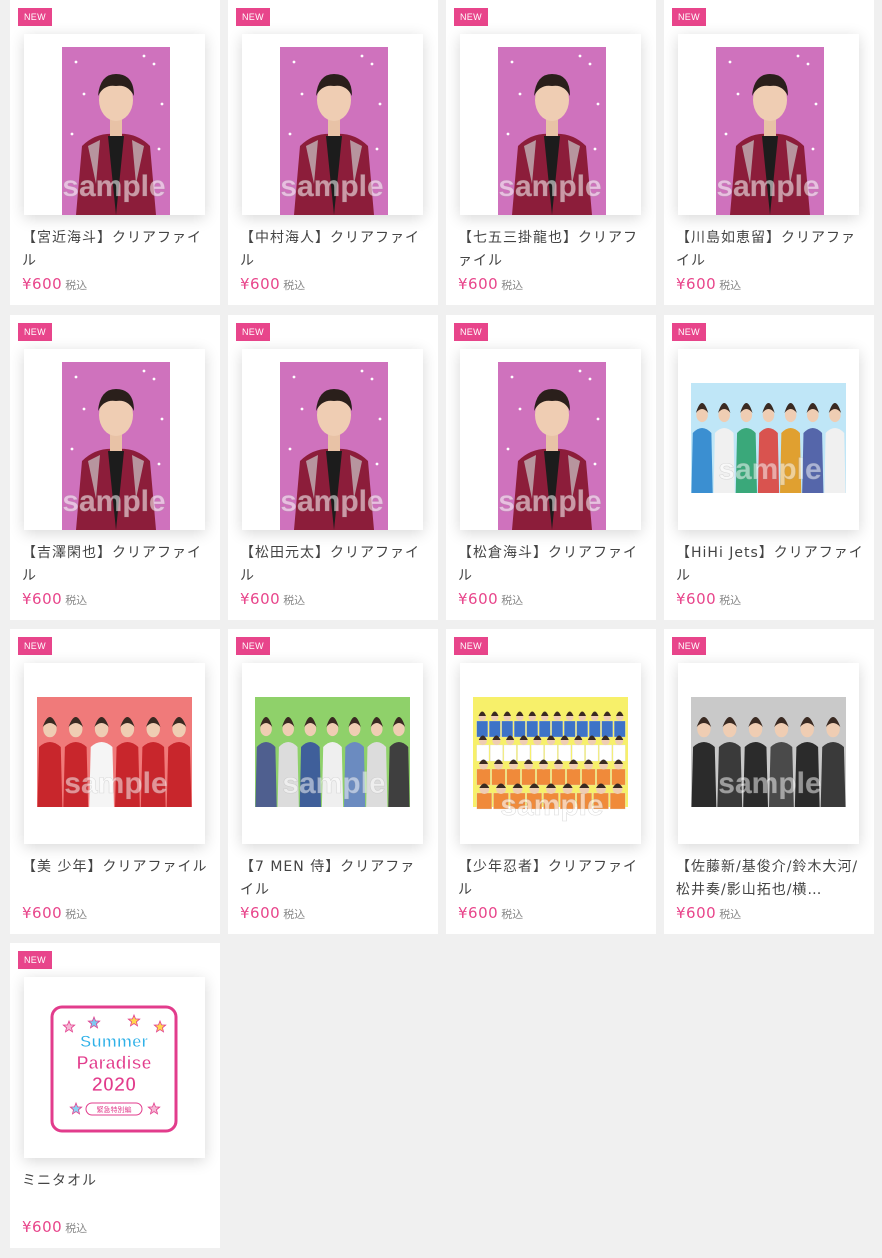 The image size is (882, 1258). I want to click on product-card: NEW sample 【川島如恵留】クリアファイル ¥600 税込, so click(769, 152).